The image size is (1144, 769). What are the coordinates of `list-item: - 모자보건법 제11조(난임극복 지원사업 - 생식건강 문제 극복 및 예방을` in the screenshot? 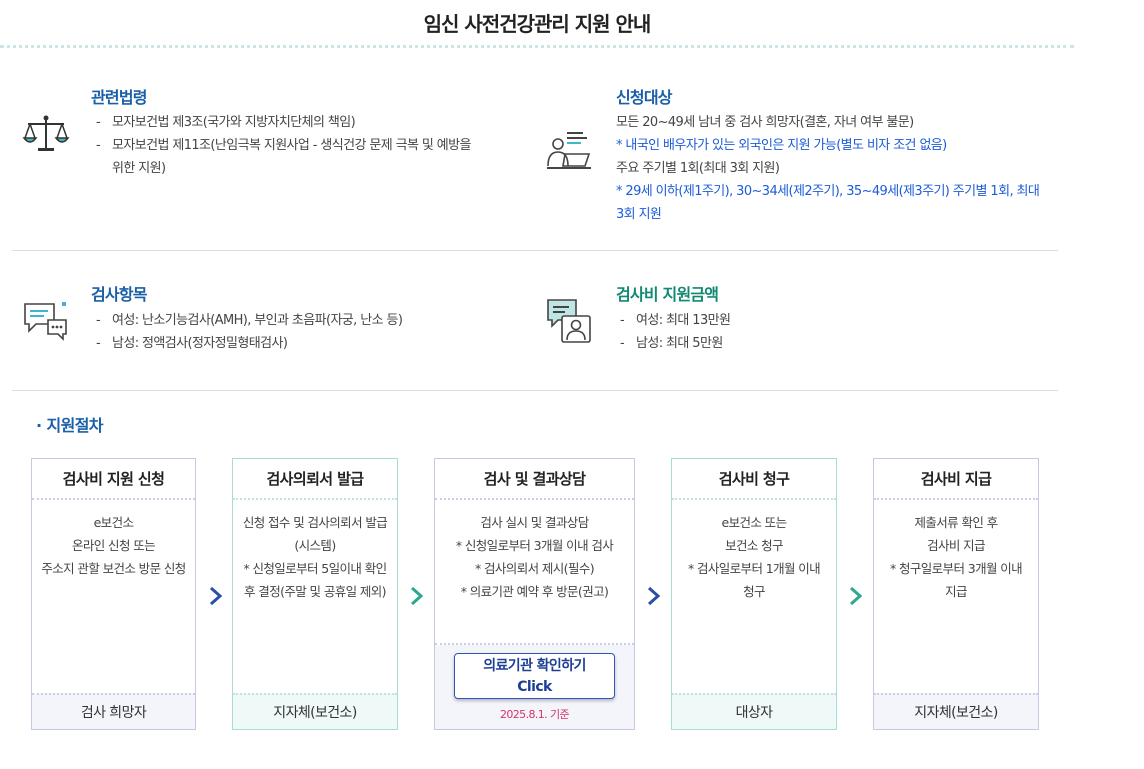 It's located at (283, 145).